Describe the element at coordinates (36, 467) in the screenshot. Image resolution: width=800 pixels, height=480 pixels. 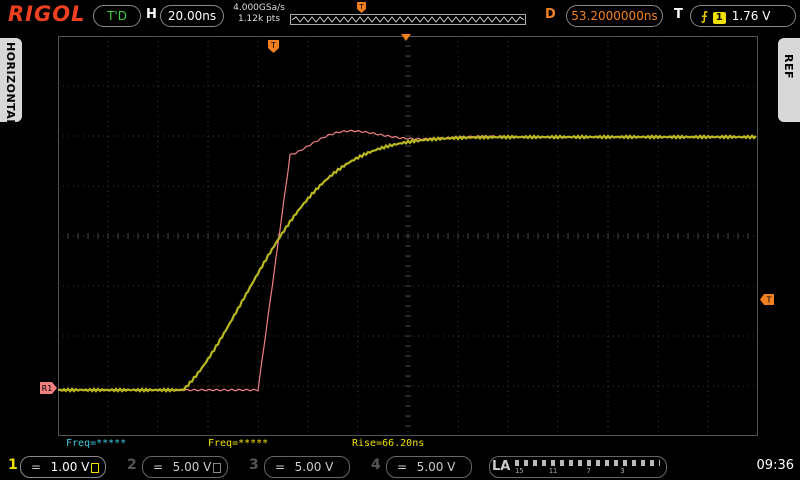
I see `ch1-coupling: =` at that location.